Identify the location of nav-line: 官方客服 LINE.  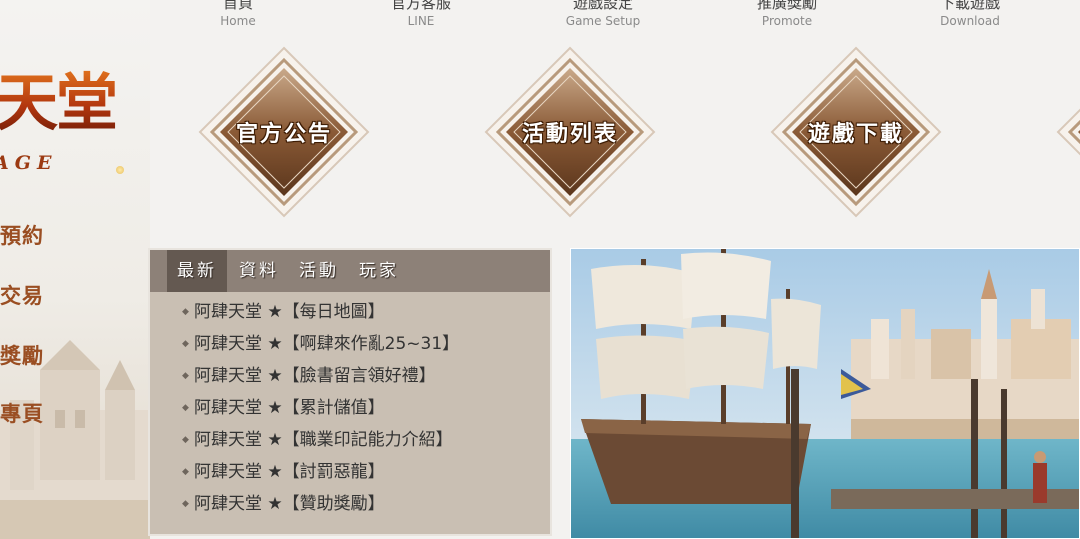
(421, 14).